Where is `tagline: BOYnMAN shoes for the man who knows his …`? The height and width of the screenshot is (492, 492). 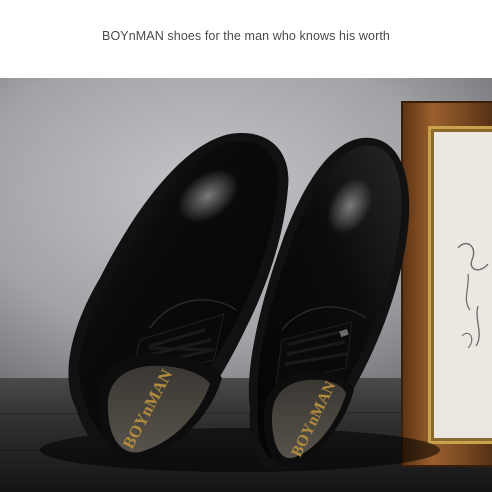 tagline: BOYnMAN shoes for the man who knows his … is located at coordinates (246, 36).